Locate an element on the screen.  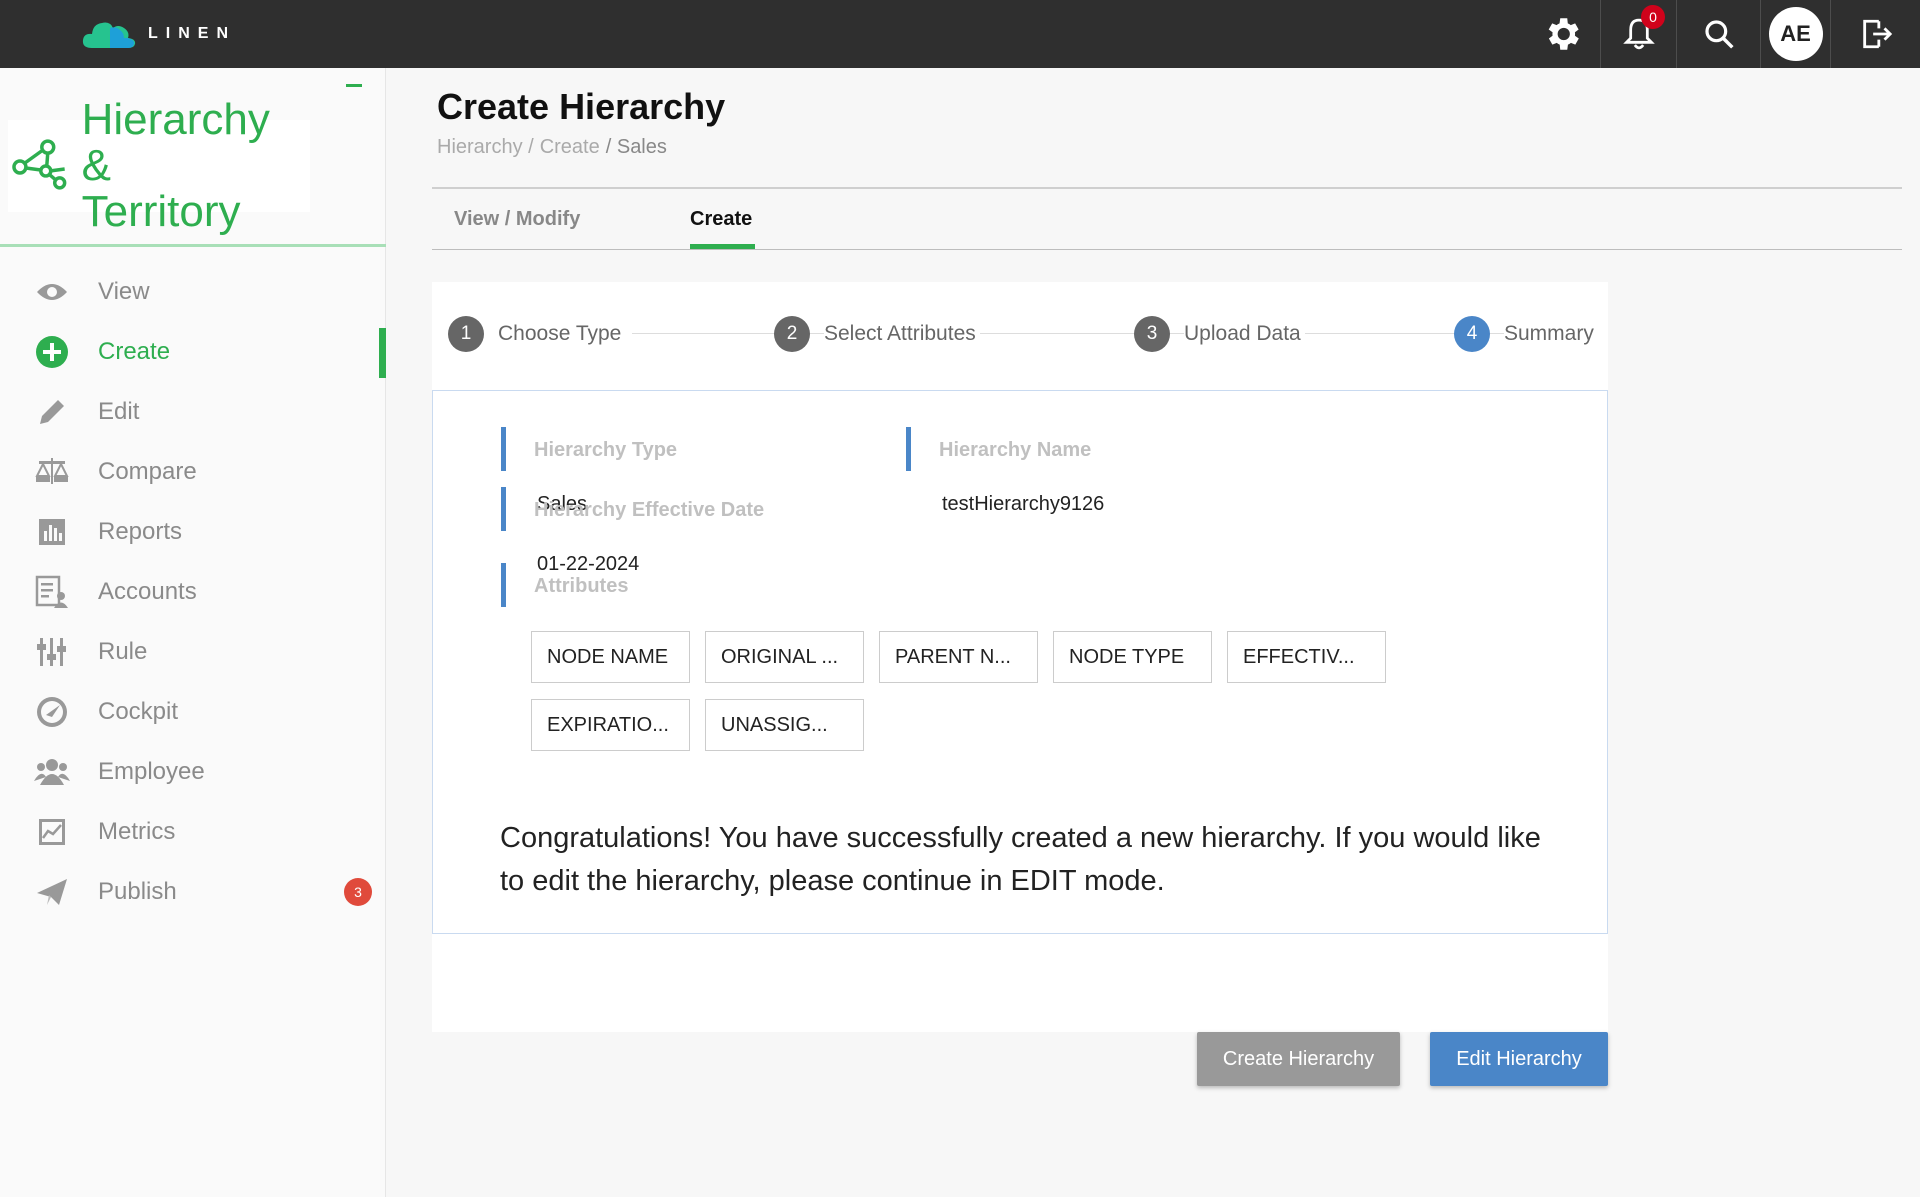
hierarchy-name-label: Hierarchy Name is located at coordinates (1015, 450).